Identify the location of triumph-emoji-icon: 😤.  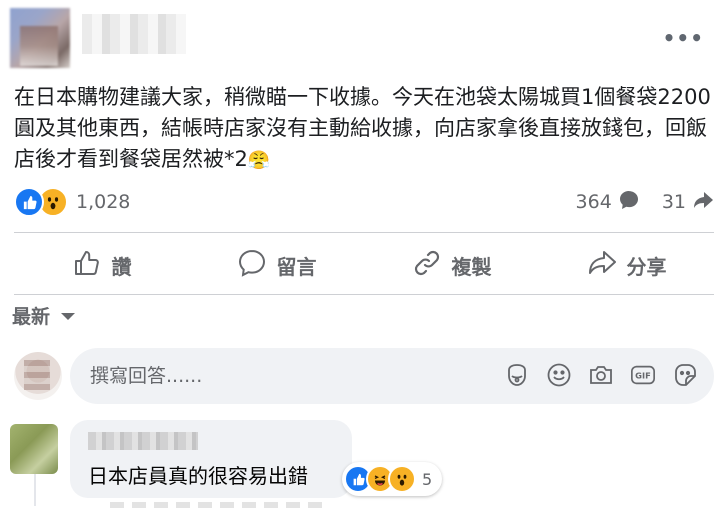
(259, 160).